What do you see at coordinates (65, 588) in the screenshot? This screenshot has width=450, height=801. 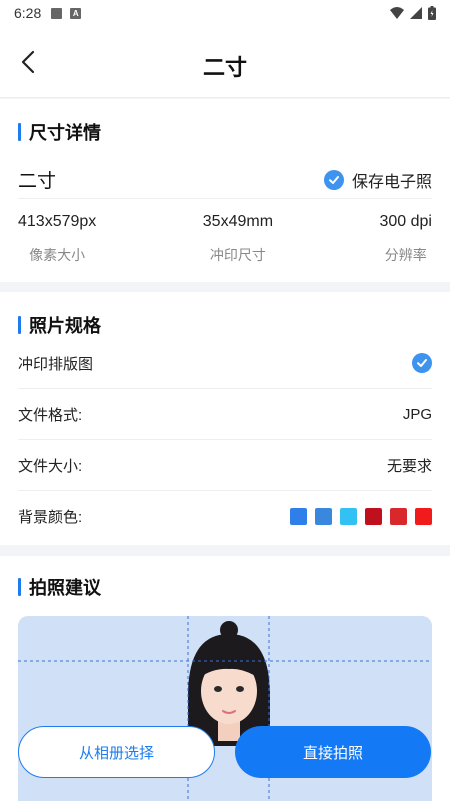 I see `section-title: 拍照建议` at bounding box center [65, 588].